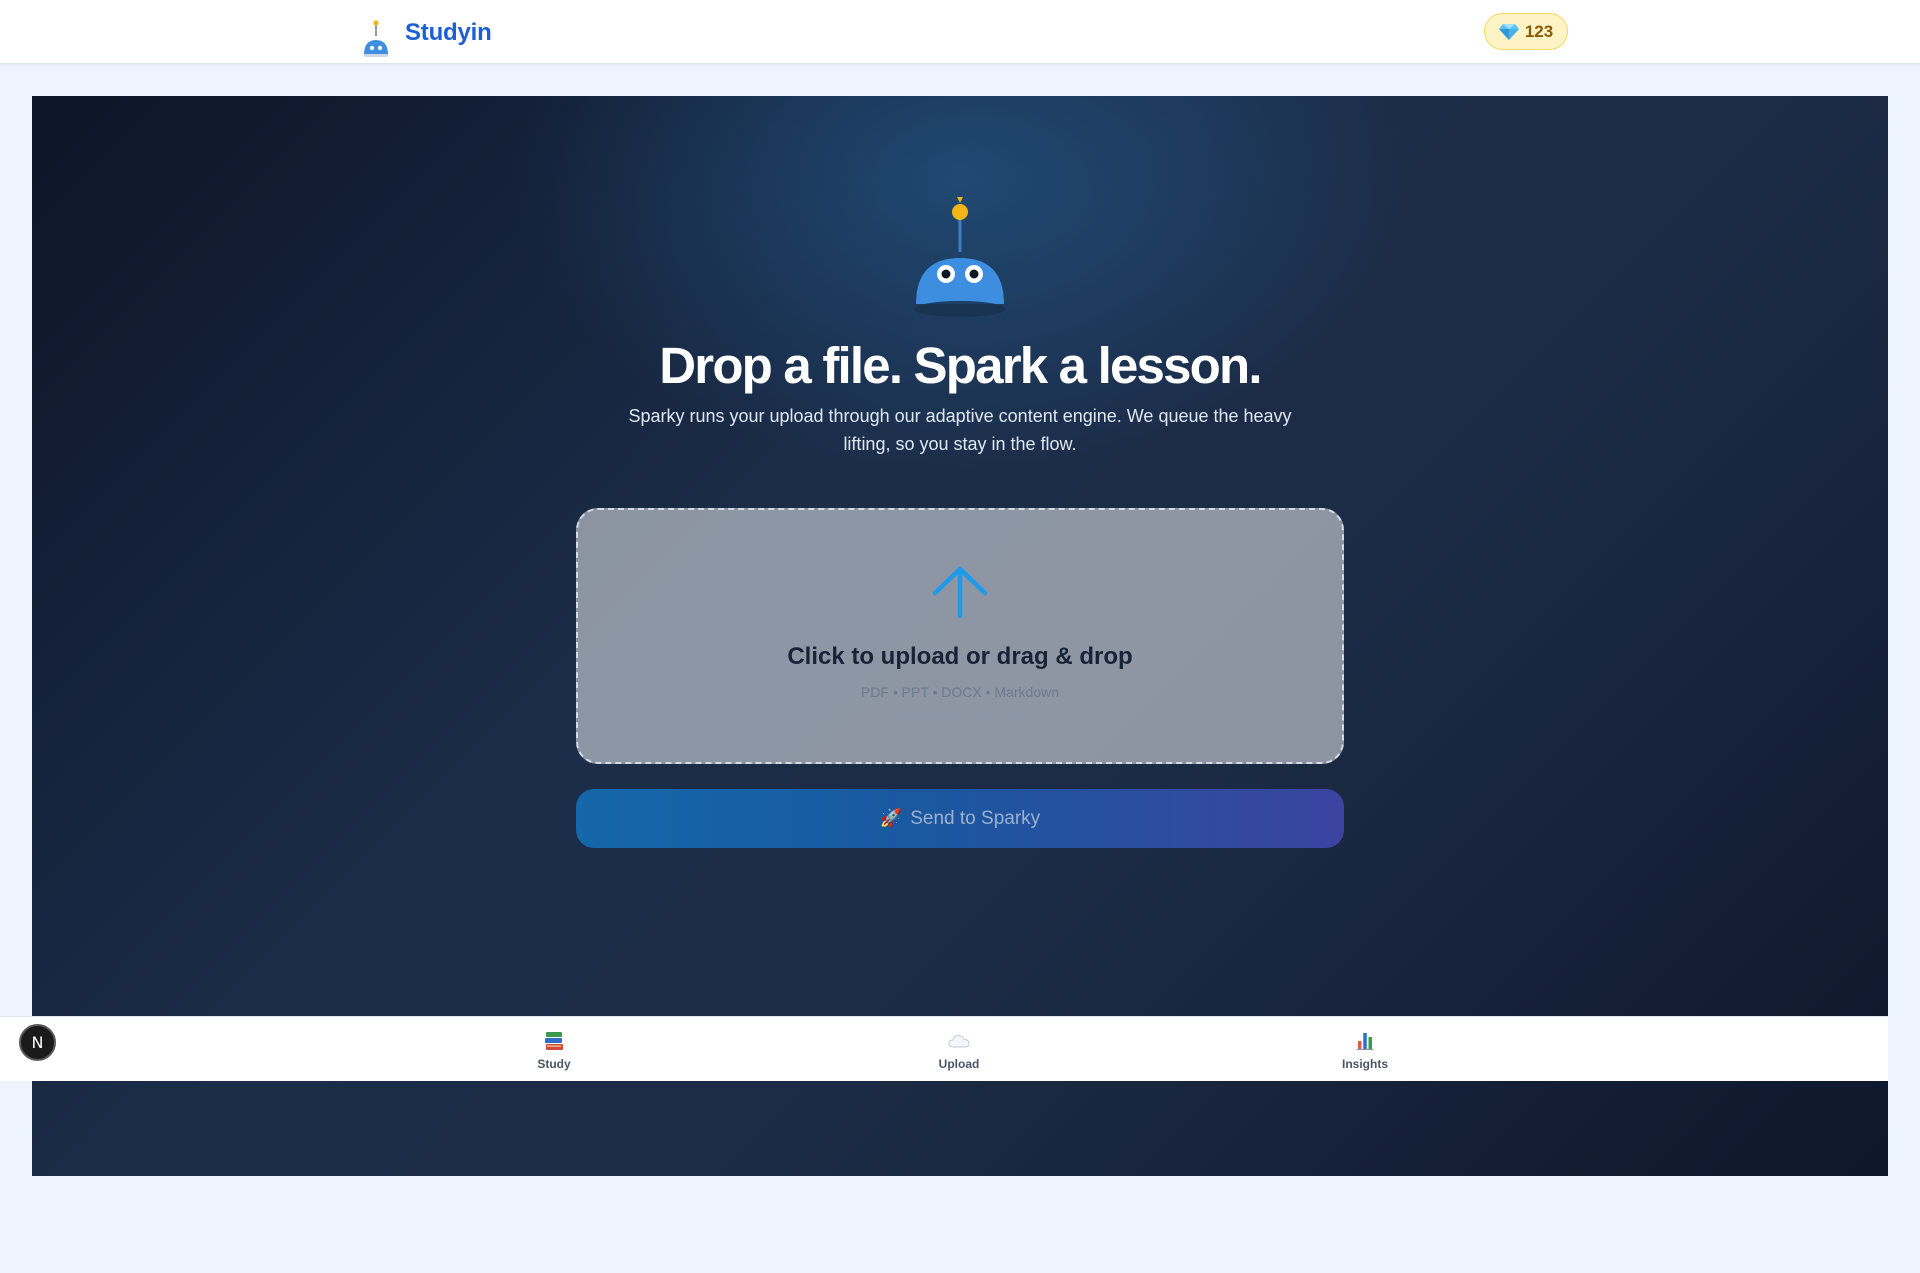 Image resolution: width=1920 pixels, height=1273 pixels. What do you see at coordinates (960, 257) in the screenshot?
I see `sparky-mascot-icon` at bounding box center [960, 257].